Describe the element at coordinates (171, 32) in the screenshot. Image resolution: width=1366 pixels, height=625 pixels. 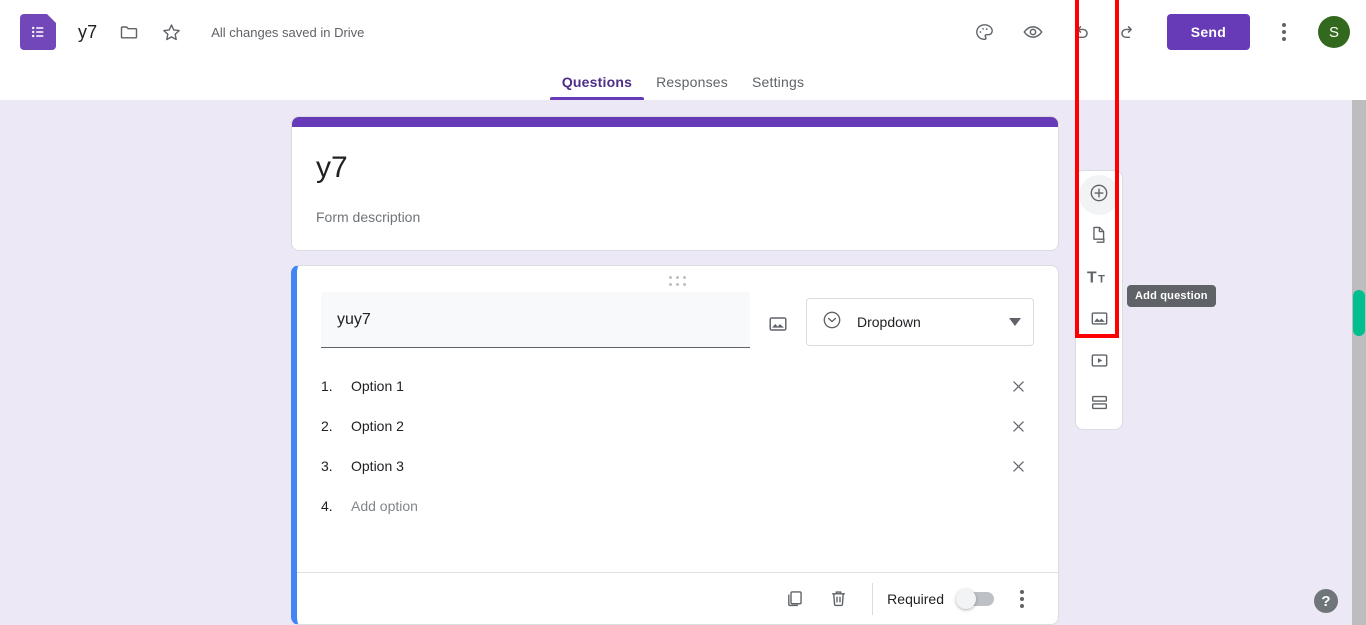
I see `star-icon` at that location.